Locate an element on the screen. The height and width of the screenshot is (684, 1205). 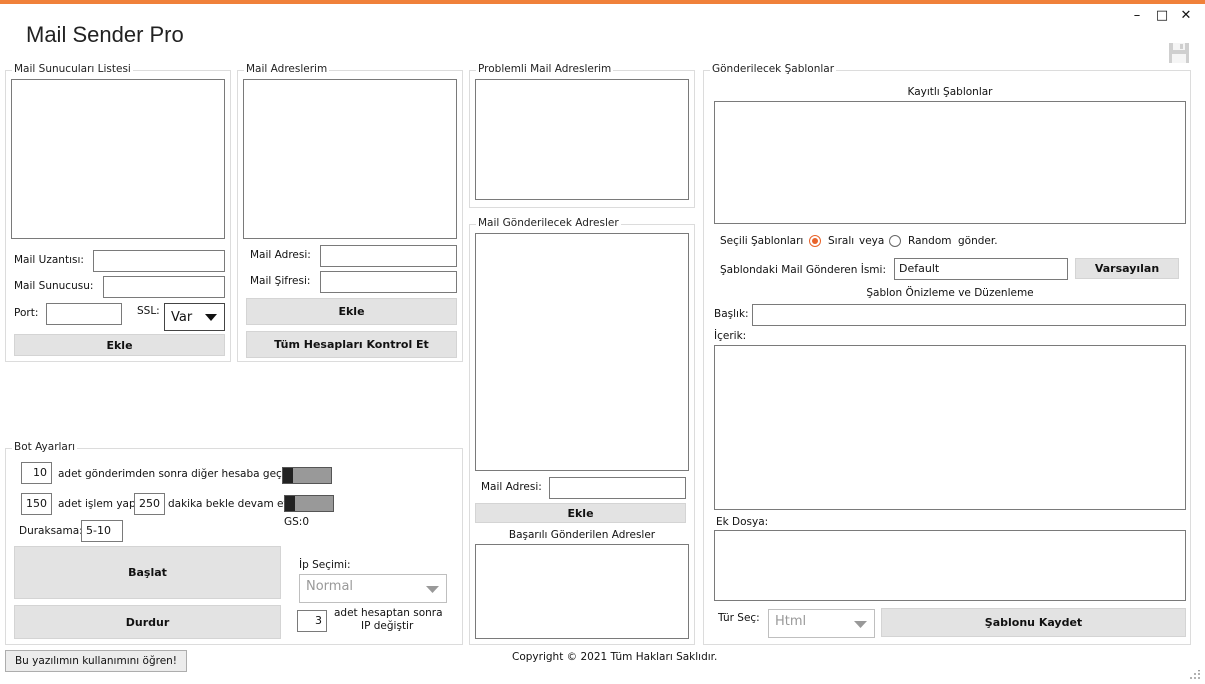
wait-minutes-text: dakika bekle devam et is located at coordinates (228, 504).